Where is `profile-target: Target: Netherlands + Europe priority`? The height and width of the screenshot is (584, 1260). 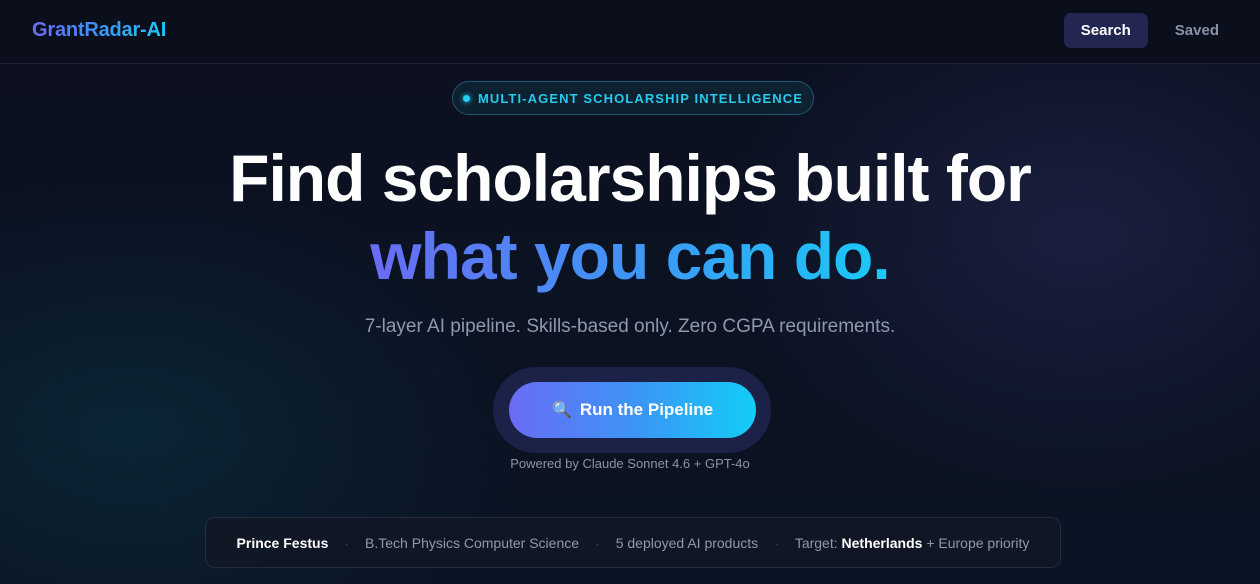
profile-target: Target: Netherlands + Europe priority is located at coordinates (912, 543).